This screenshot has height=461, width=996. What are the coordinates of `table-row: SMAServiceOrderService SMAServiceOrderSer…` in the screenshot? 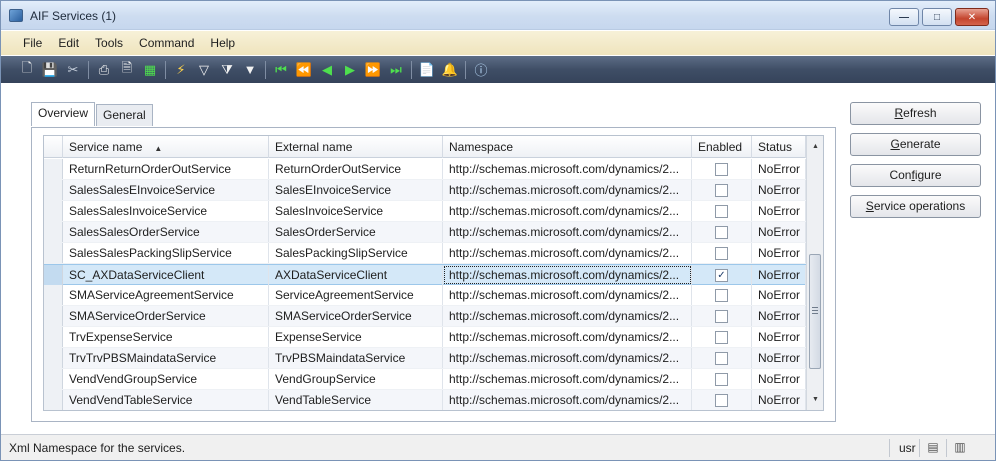 It's located at (425, 316).